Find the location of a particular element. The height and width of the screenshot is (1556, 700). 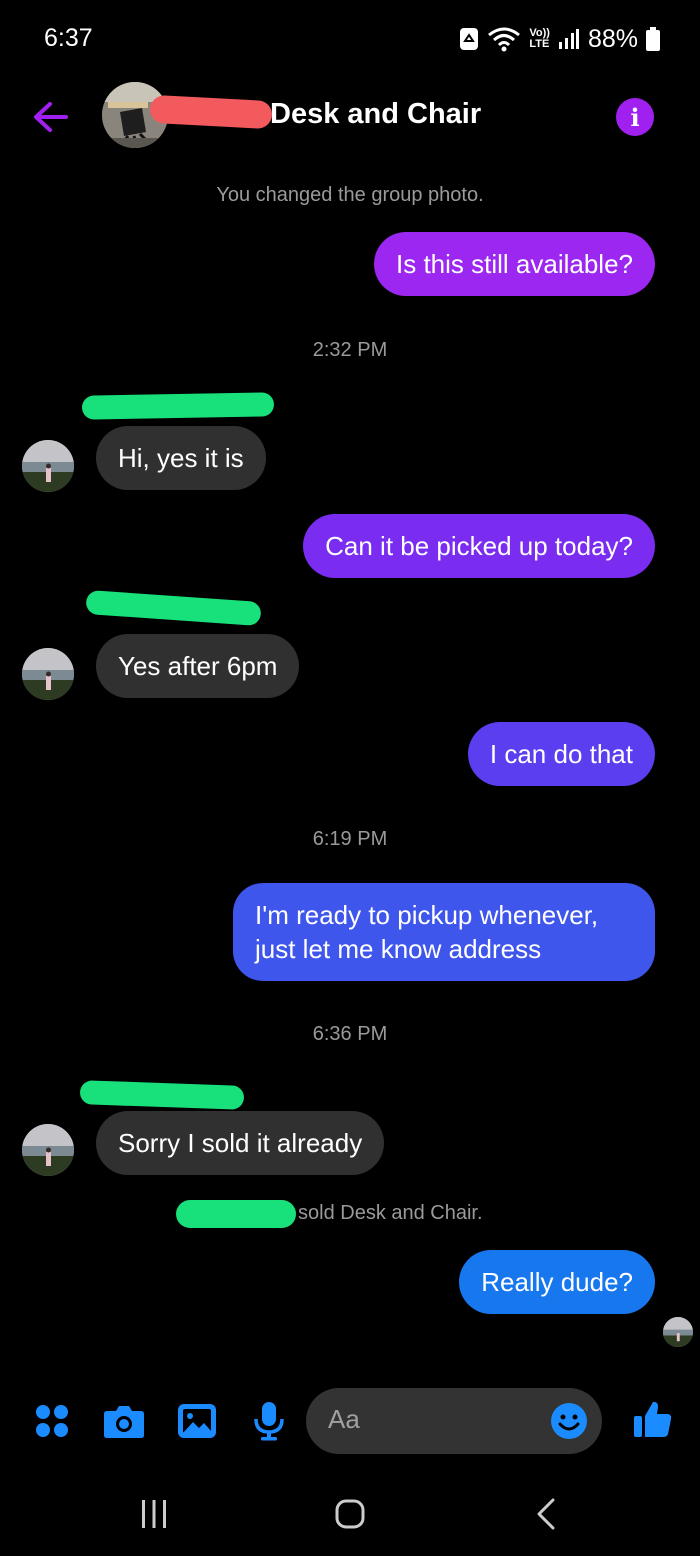

volte-bottom: LTE is located at coordinates (539, 44).